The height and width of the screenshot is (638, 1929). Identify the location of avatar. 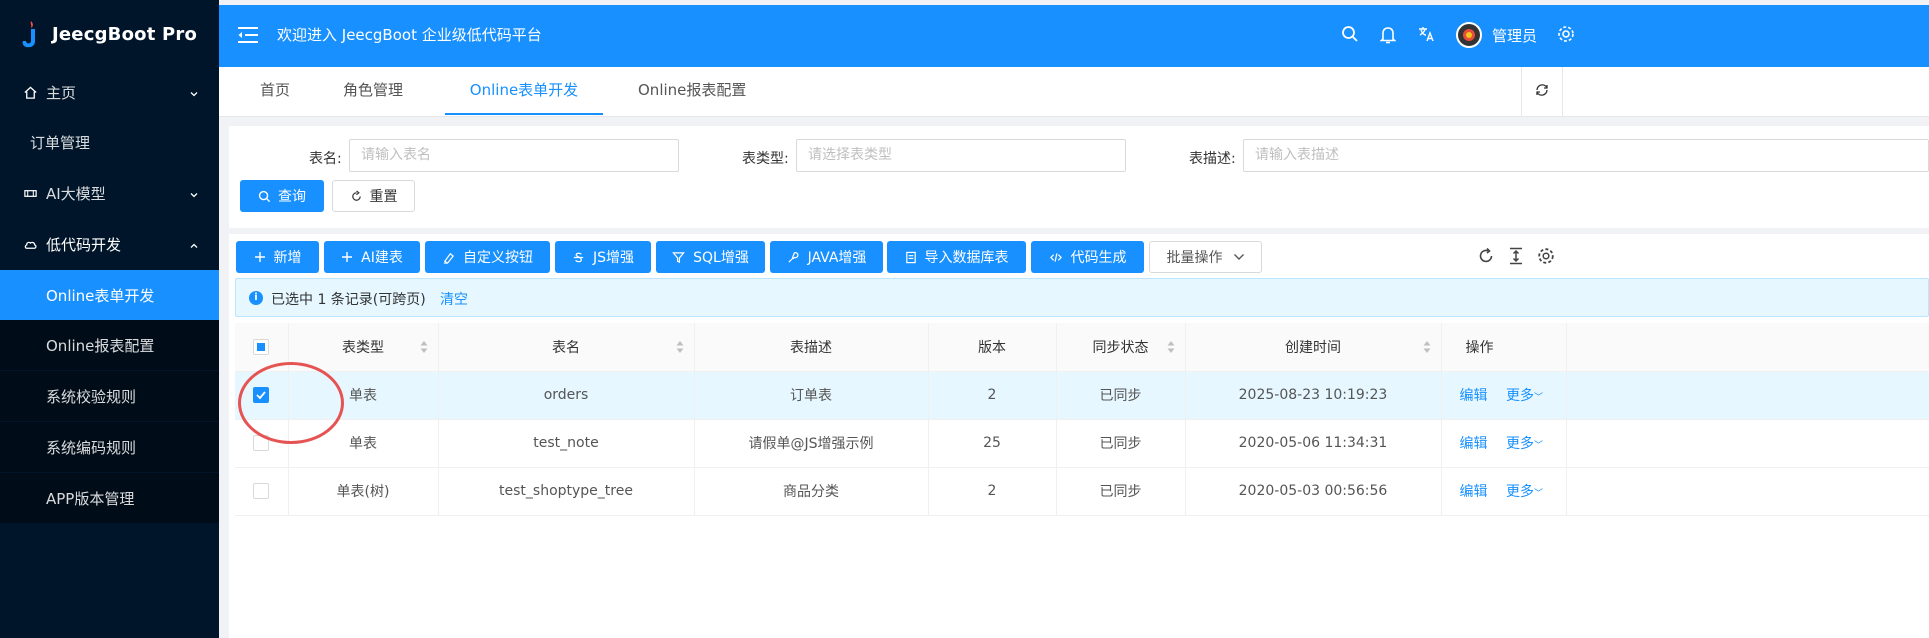
(1469, 35).